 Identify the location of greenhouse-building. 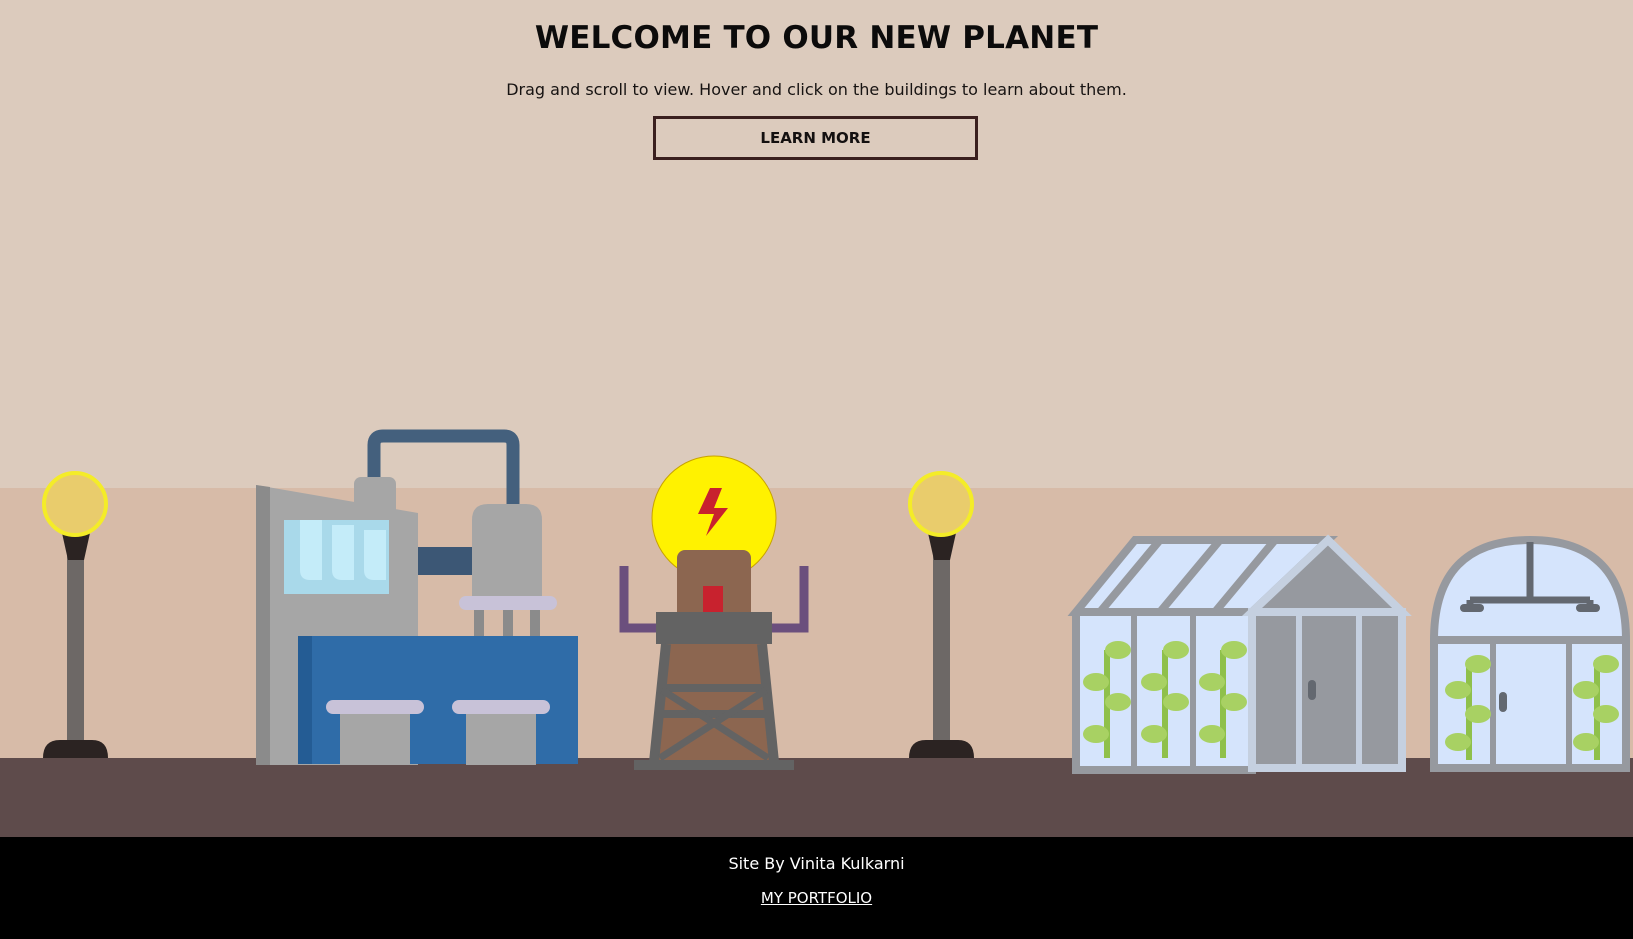
(1239, 654).